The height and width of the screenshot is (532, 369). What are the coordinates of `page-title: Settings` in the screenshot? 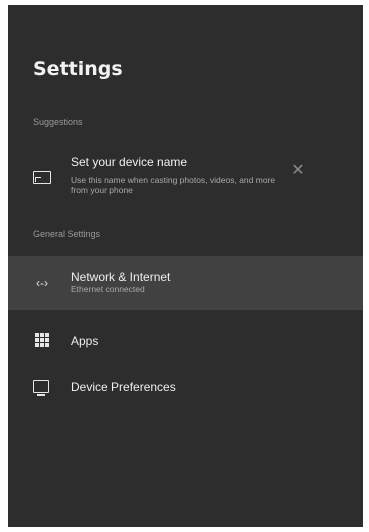 It's located at (78, 69).